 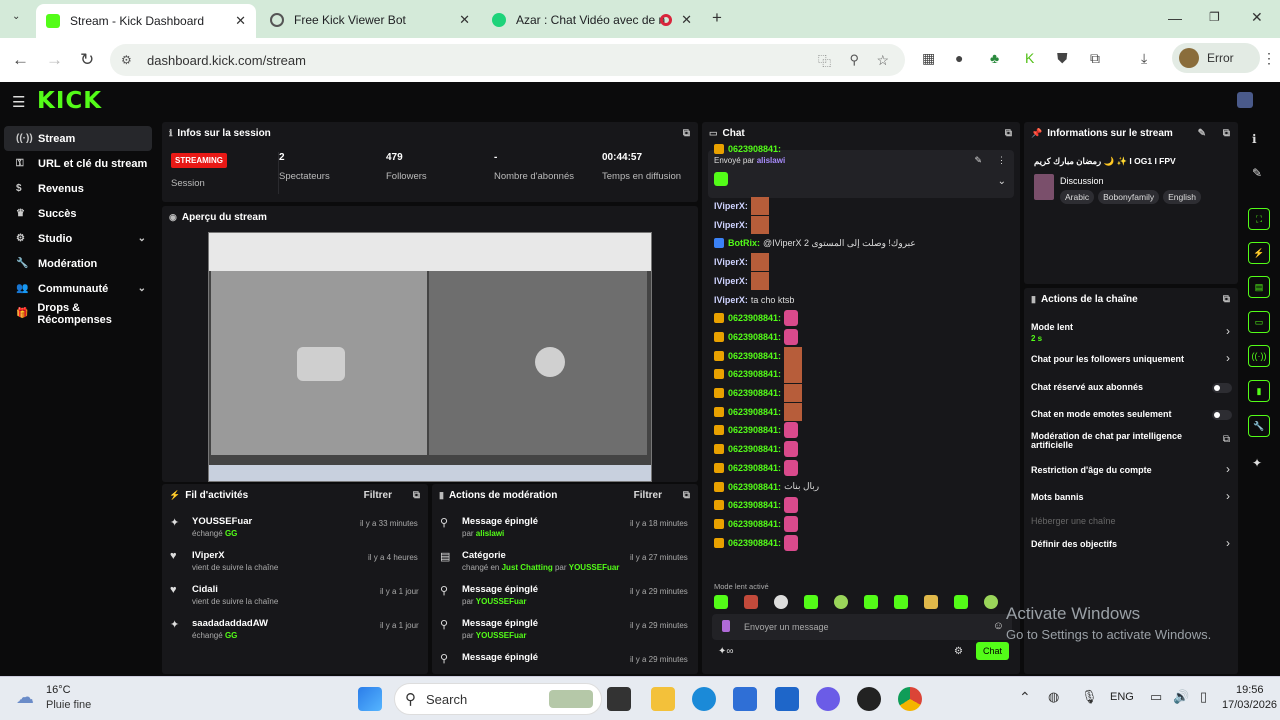 What do you see at coordinates (69, 101) in the screenshot?
I see `kick-logo: KICK` at bounding box center [69, 101].